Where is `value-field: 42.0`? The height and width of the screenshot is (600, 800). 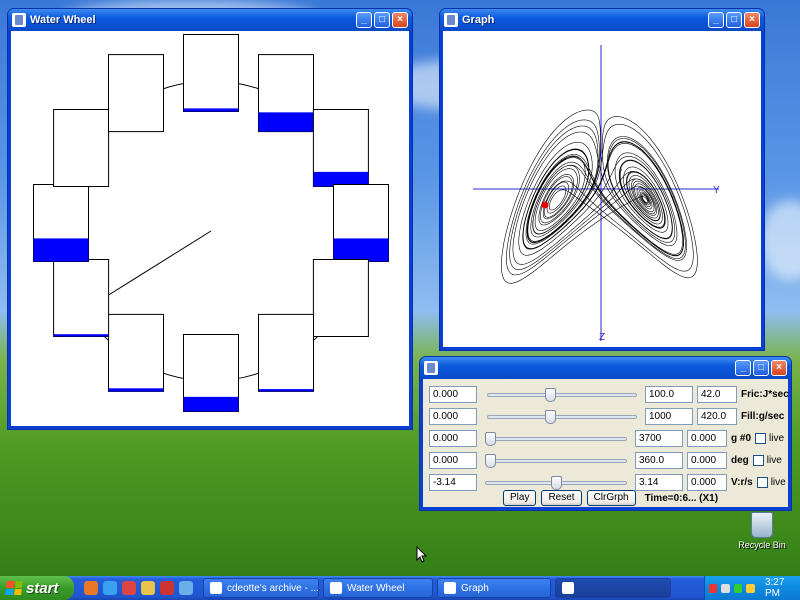 value-field: 42.0 is located at coordinates (717, 394).